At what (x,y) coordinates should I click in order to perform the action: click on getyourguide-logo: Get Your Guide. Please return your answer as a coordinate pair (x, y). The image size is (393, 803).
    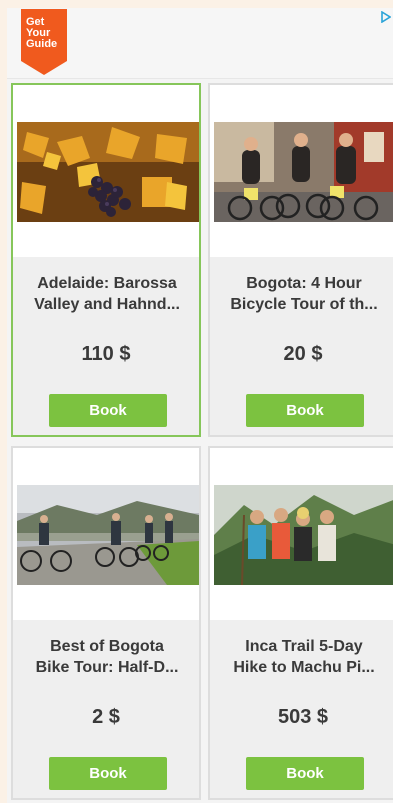
    Looking at the image, I should click on (44, 42).